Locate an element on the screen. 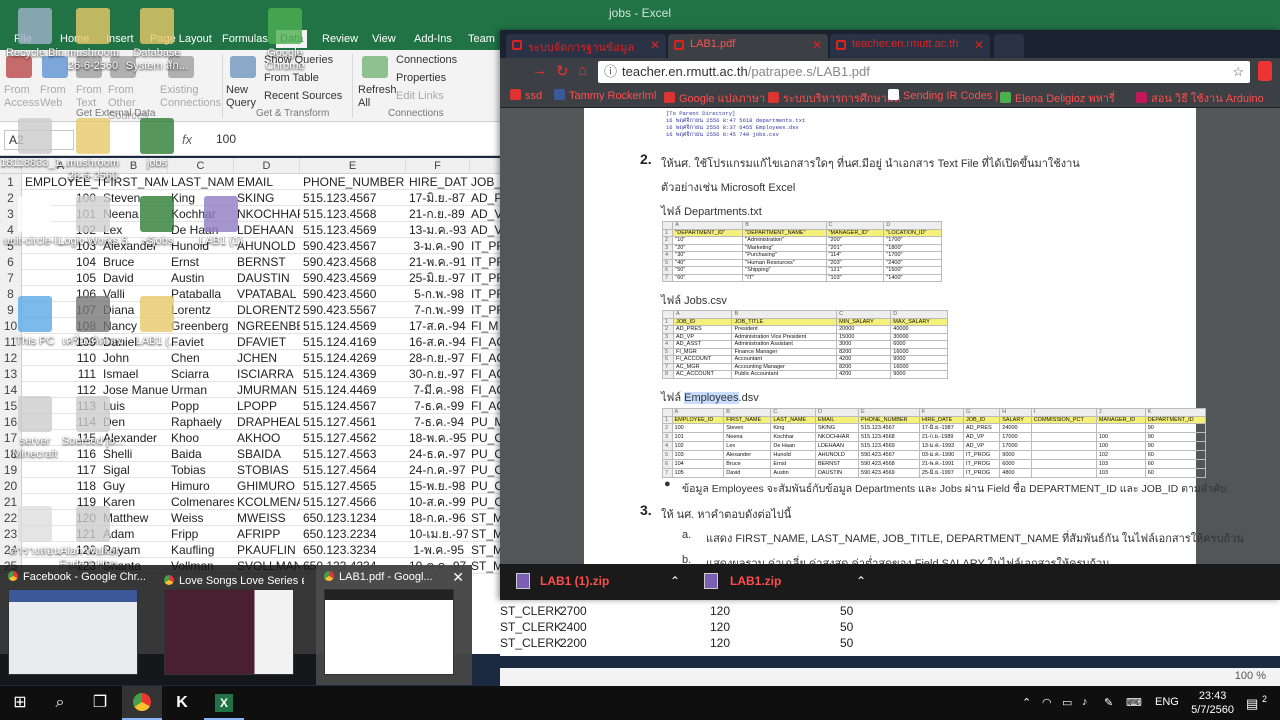 This screenshot has height=720, width=1280. excel-taskbar-icon: X is located at coordinates (224, 703).